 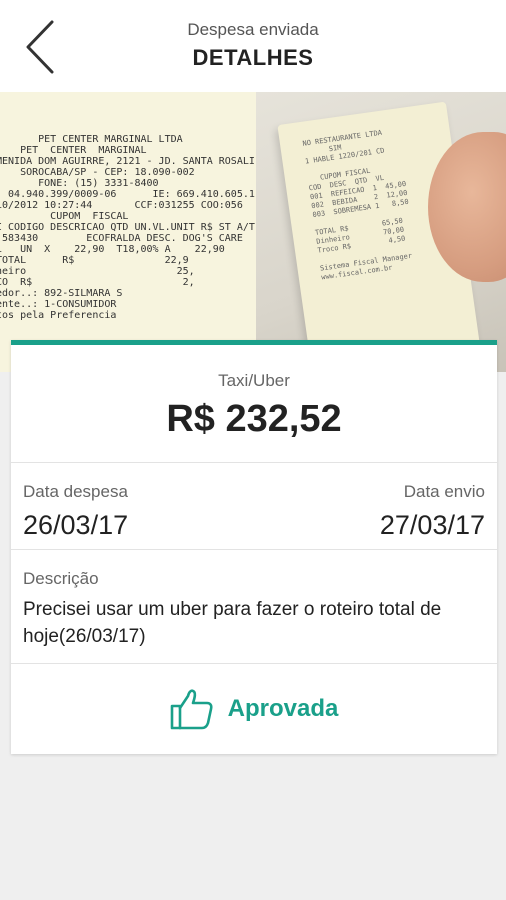 What do you see at coordinates (191, 709) in the screenshot?
I see `thumbs-up-icon` at bounding box center [191, 709].